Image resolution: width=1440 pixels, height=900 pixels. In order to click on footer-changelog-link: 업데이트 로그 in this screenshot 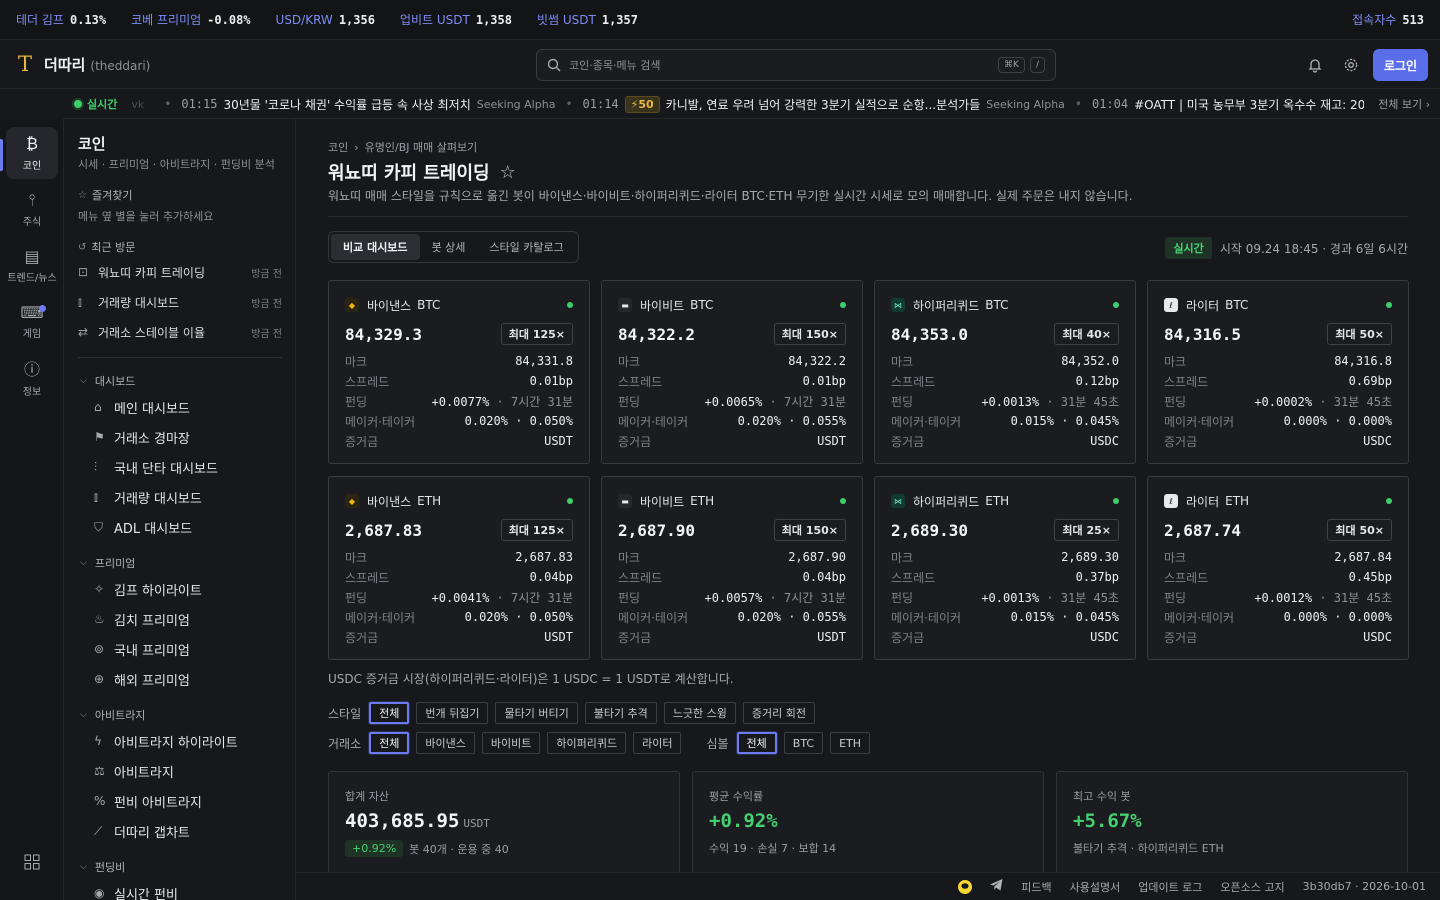, I will do `click(1170, 887)`.